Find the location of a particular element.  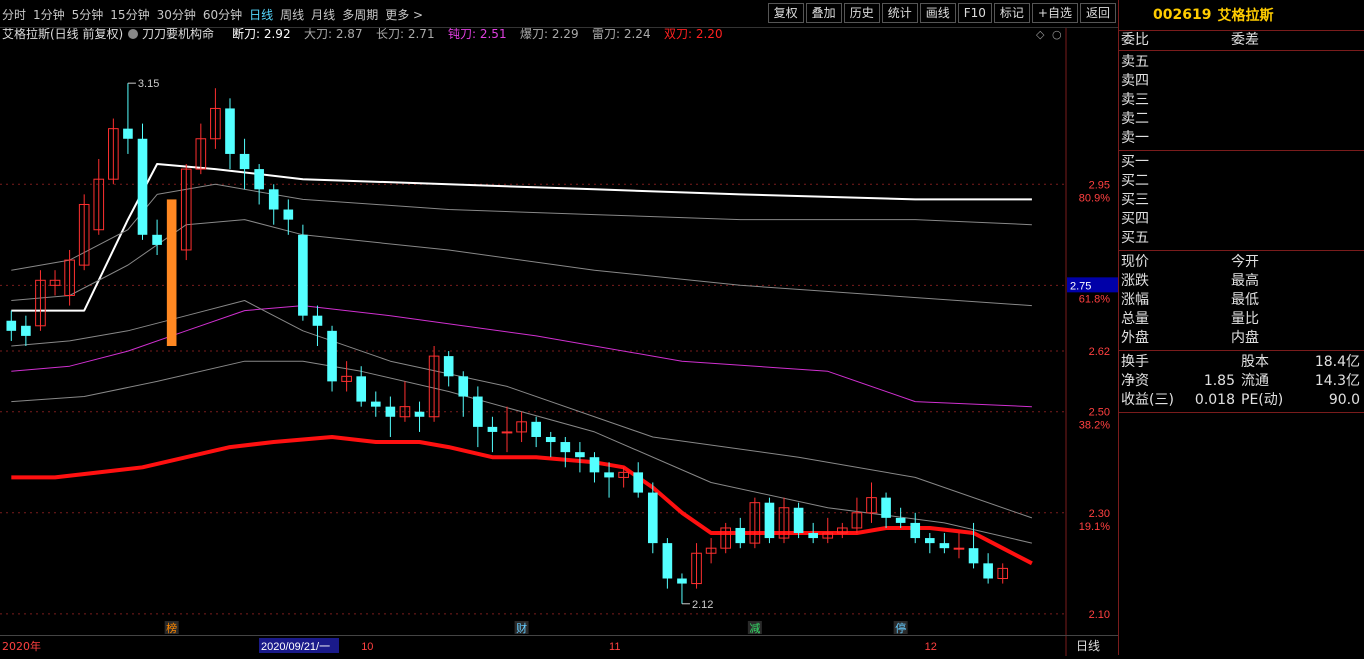

tool-button-0: 复权 is located at coordinates (785, 13).